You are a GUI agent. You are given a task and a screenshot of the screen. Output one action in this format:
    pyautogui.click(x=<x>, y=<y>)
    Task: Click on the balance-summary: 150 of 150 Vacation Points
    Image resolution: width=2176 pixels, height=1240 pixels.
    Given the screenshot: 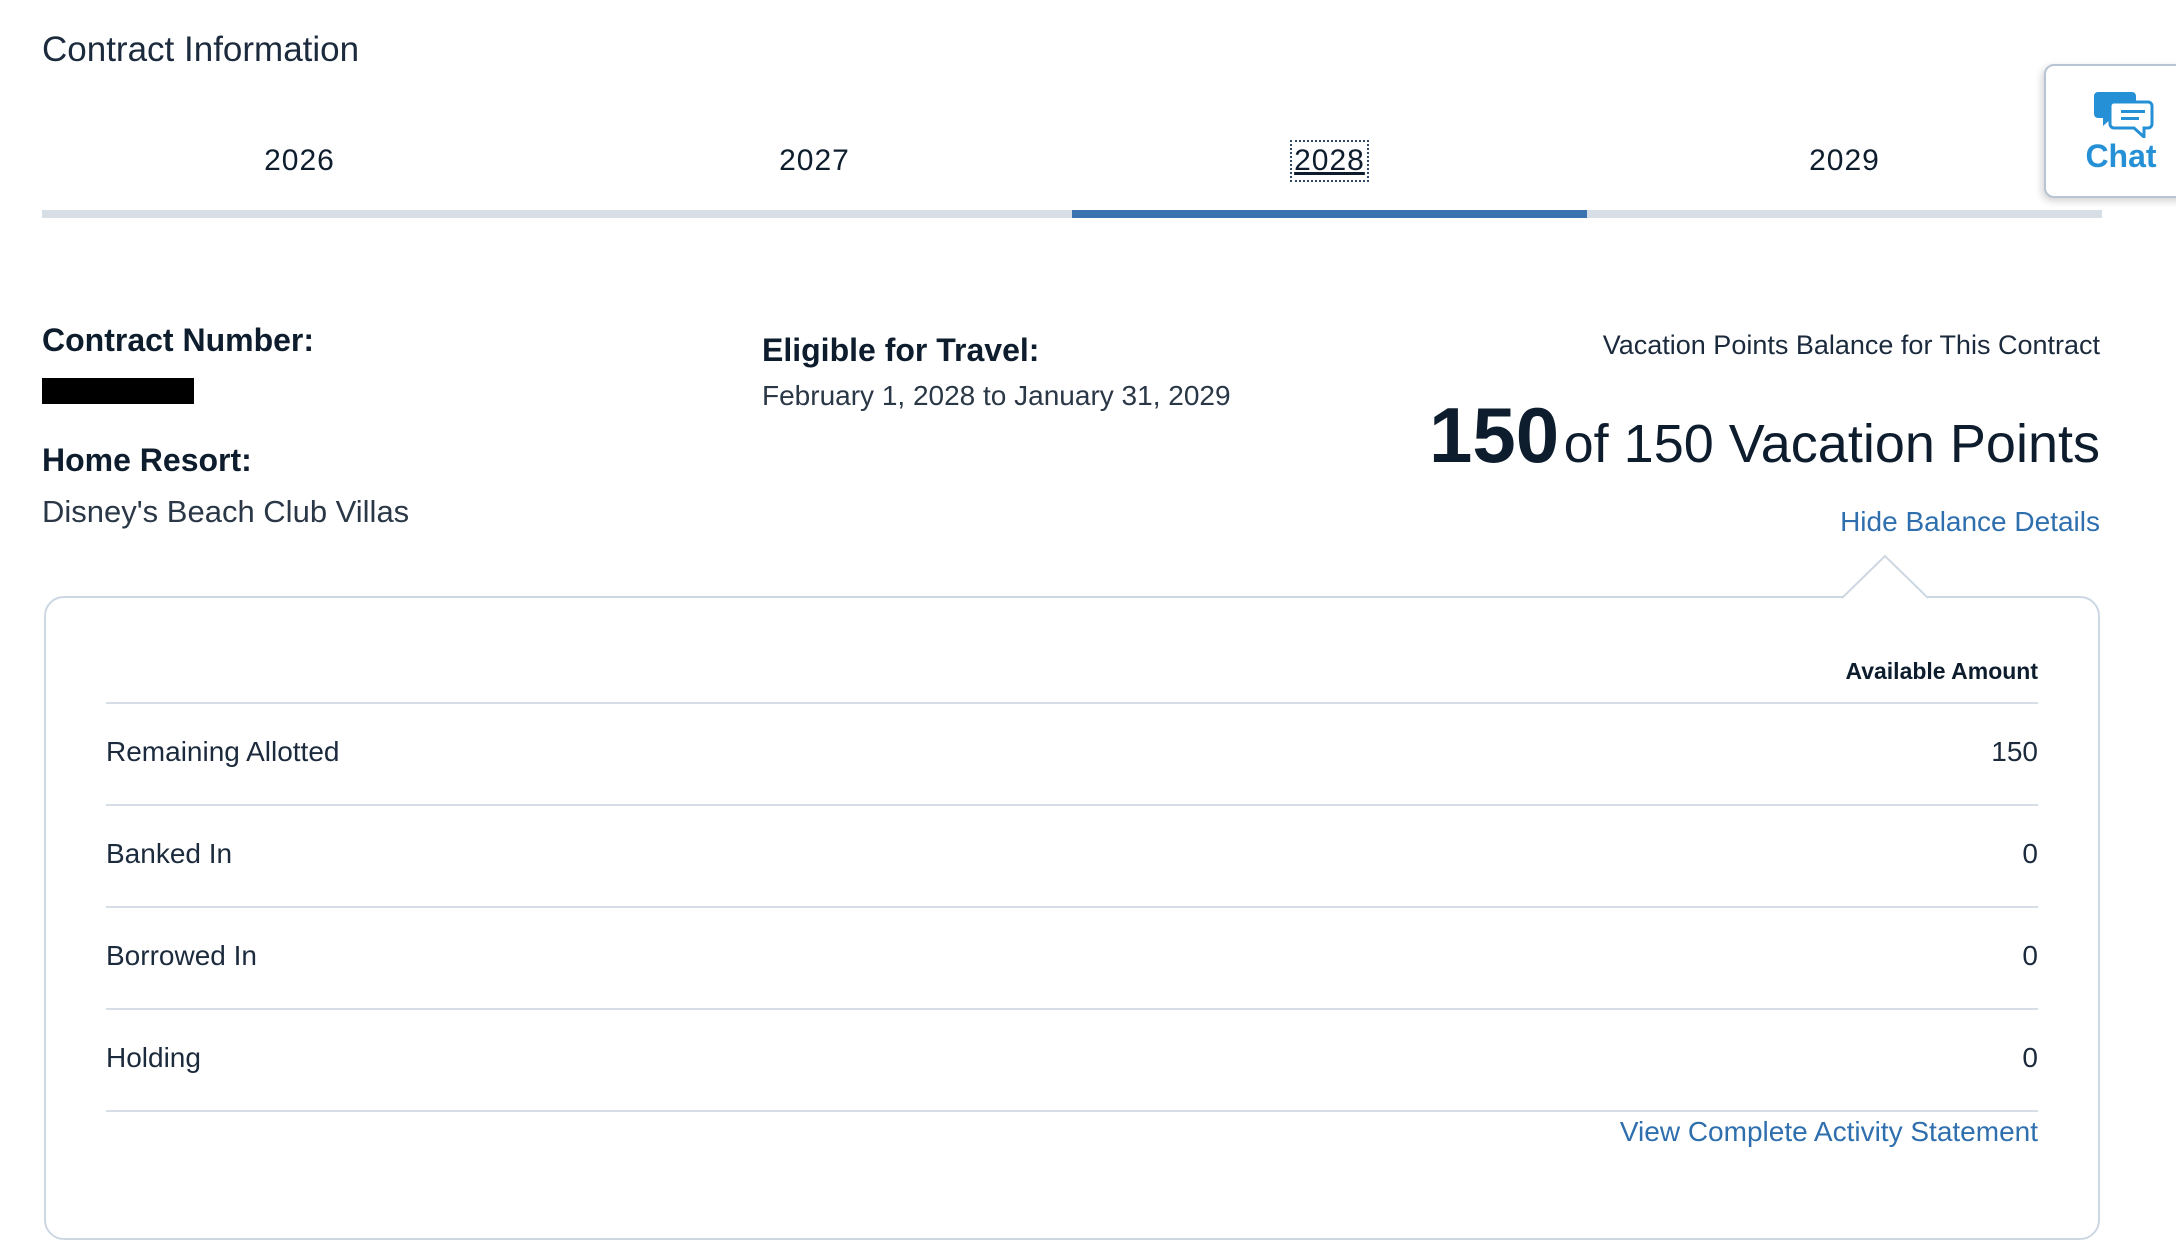 What is the action you would take?
    pyautogui.click(x=1764, y=435)
    